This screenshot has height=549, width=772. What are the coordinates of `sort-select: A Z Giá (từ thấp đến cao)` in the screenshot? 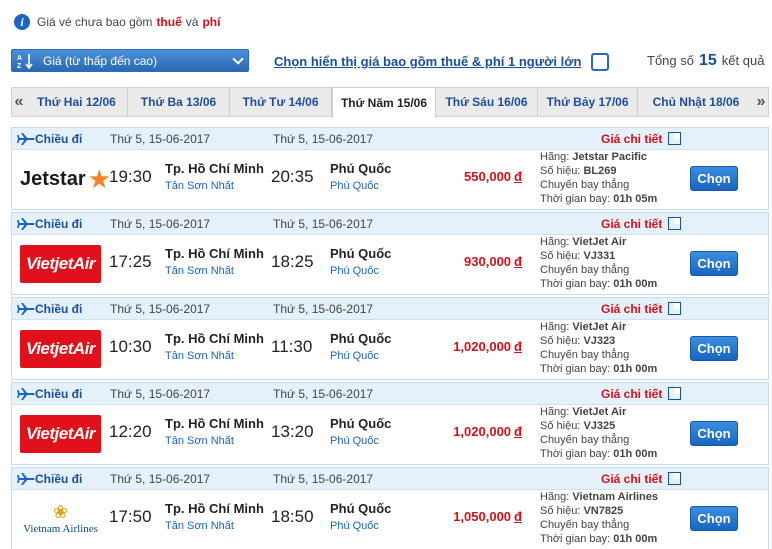 It's located at (130, 60).